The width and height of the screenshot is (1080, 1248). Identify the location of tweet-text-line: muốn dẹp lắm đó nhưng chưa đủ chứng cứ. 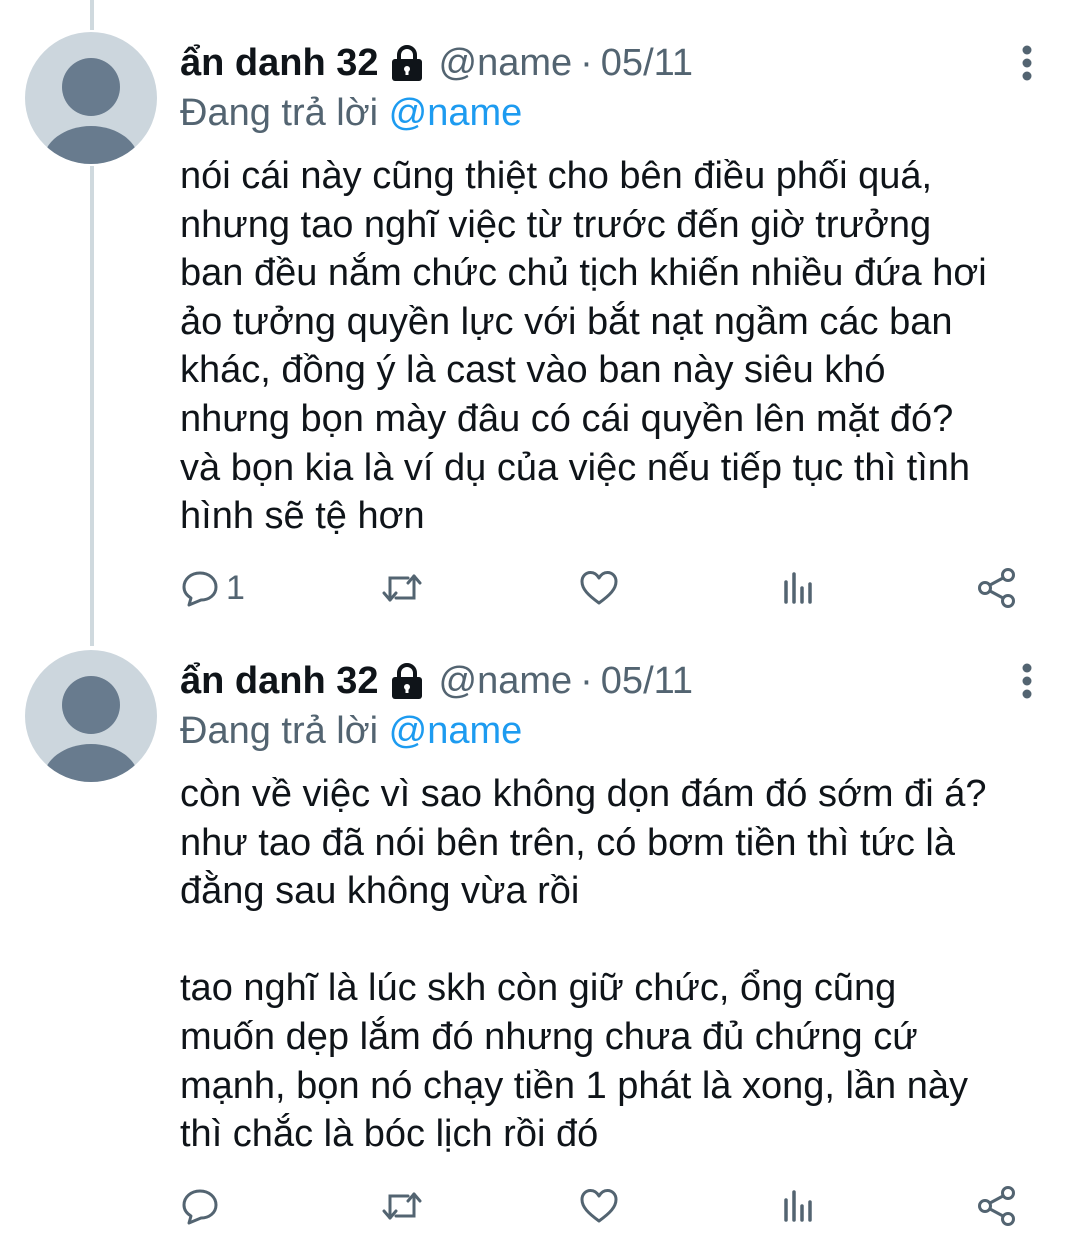
(549, 1036).